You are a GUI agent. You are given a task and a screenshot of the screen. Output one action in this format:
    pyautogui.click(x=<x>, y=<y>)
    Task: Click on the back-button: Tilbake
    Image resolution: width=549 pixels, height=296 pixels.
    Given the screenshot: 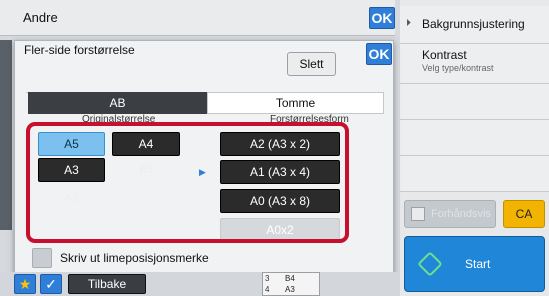 What is the action you would take?
    pyautogui.click(x=107, y=284)
    